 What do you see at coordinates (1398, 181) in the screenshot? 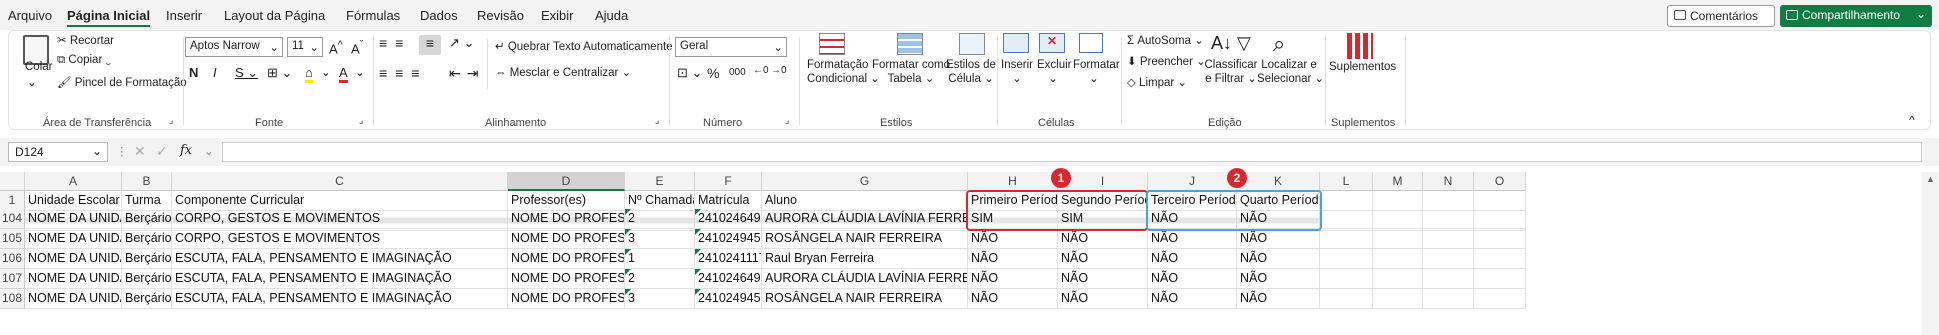
I see `column-header-m: M` at bounding box center [1398, 181].